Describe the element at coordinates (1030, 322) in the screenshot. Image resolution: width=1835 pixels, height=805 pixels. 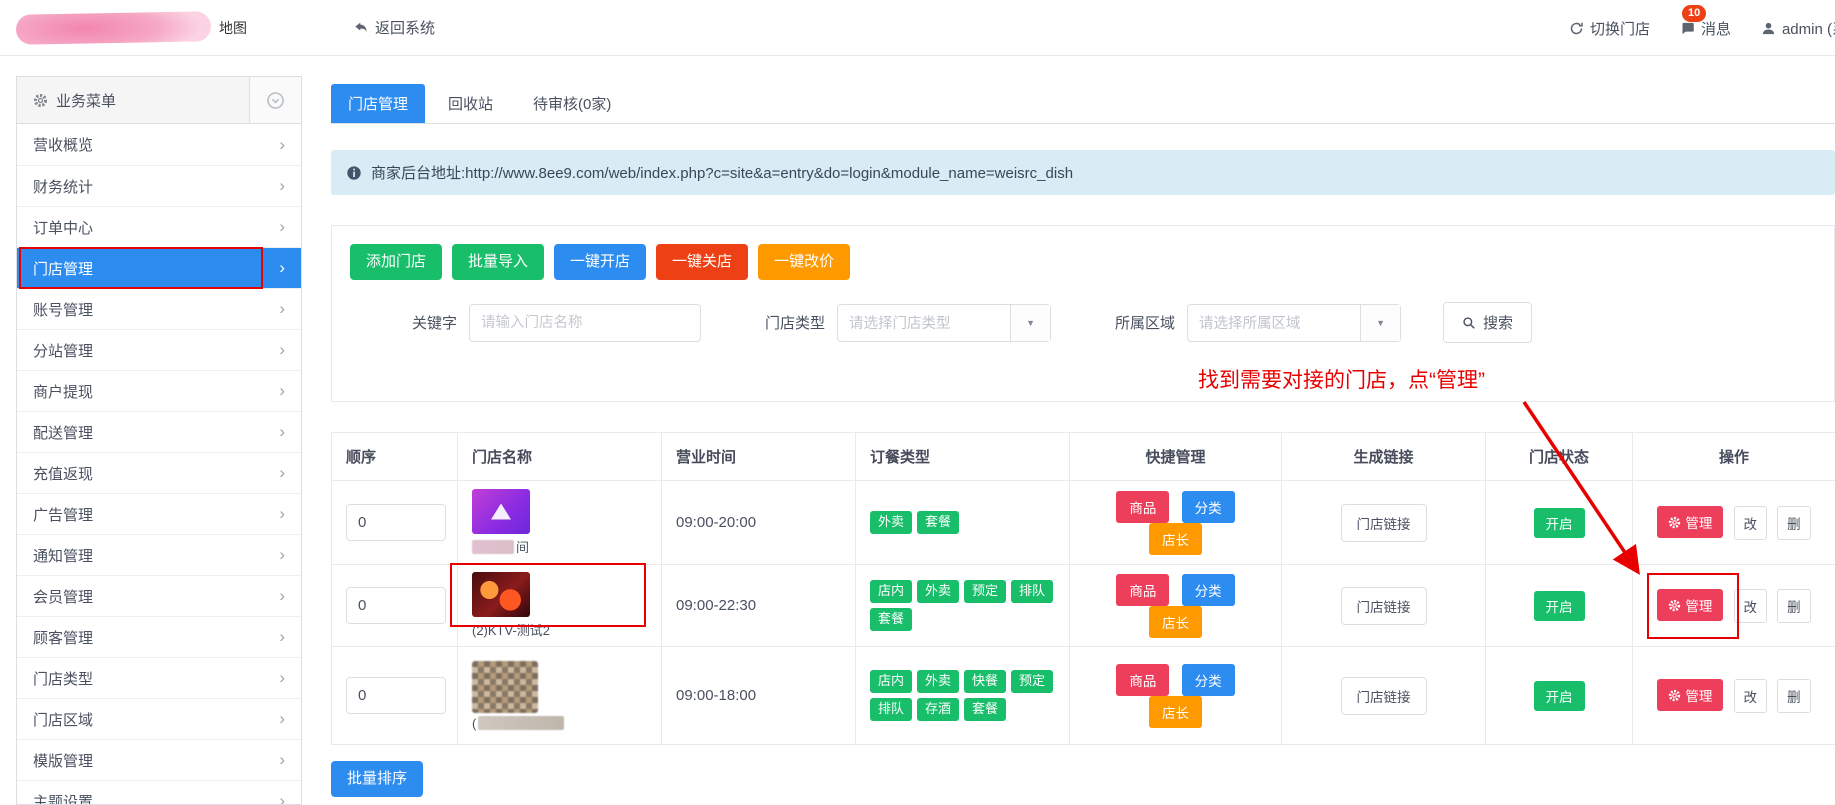
I see `chevron-down-icon: ▼` at that location.